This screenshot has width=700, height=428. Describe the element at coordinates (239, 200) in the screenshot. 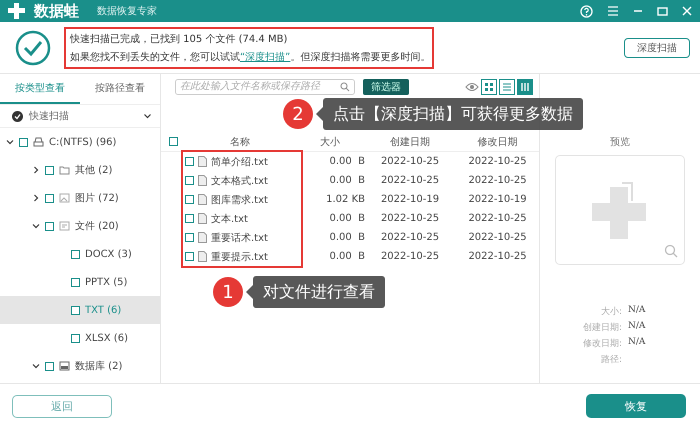

I see `file-name: 图库需求.txt` at that location.